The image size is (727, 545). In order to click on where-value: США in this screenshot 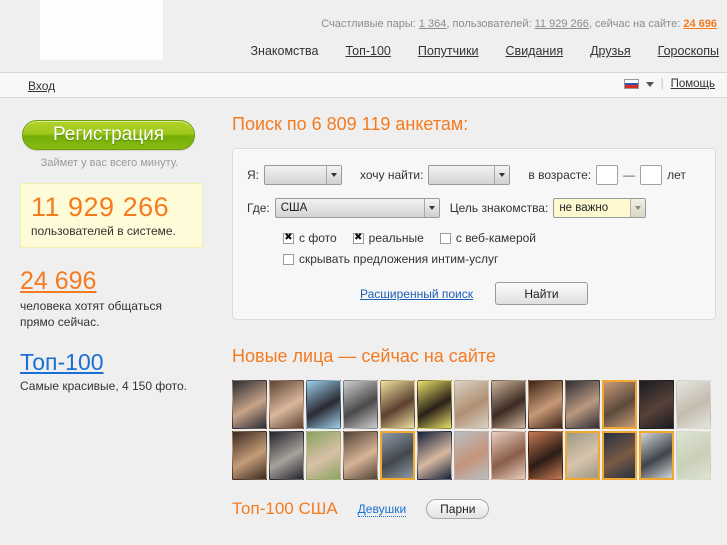, I will do `click(294, 208)`.